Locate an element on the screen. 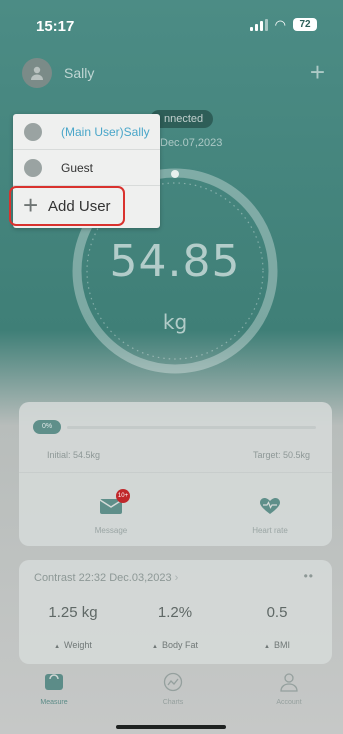 The height and width of the screenshot is (734, 343). battery-icon: 72 is located at coordinates (305, 24).